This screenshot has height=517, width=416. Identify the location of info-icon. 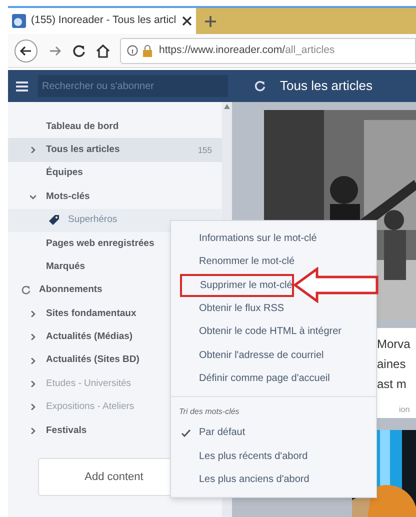
(132, 50).